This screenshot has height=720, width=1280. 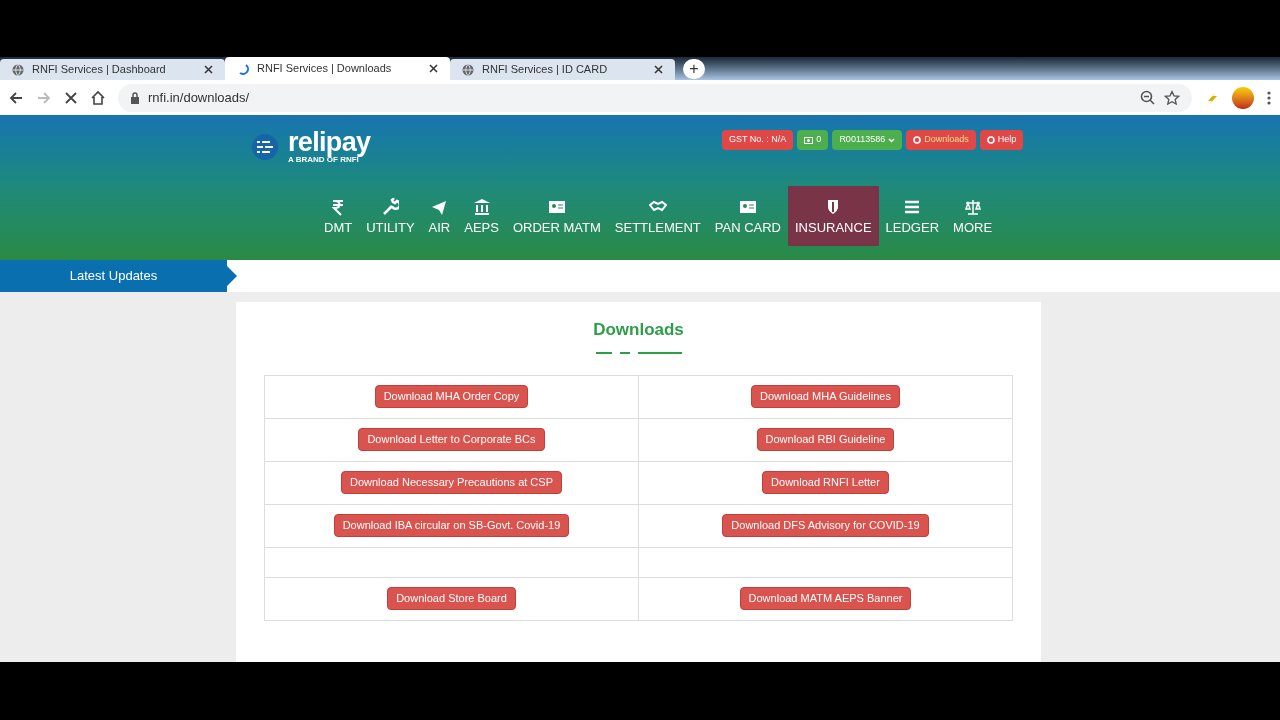 What do you see at coordinates (390, 216) in the screenshot?
I see `nav-item: UTILITY` at bounding box center [390, 216].